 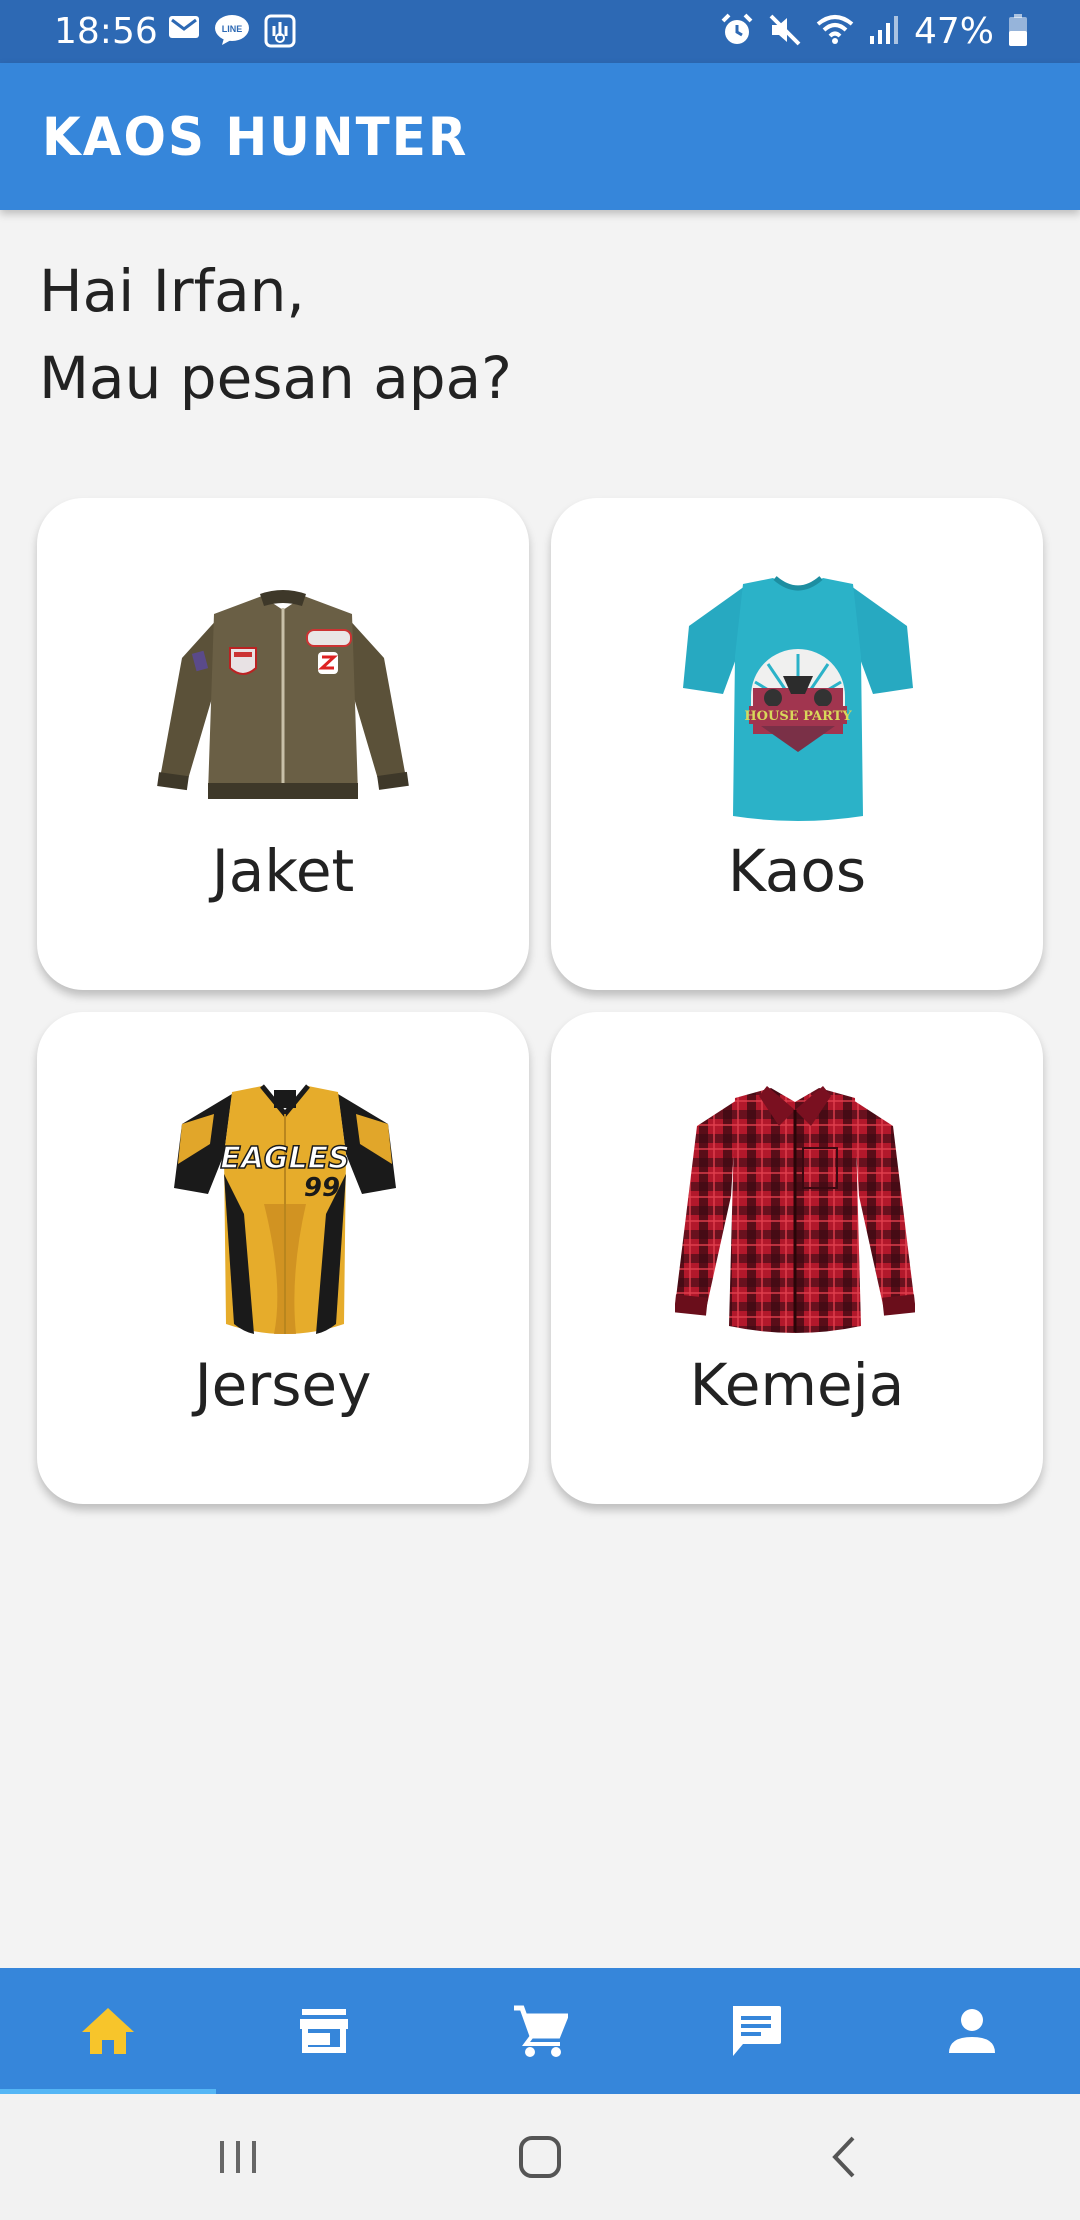 I want to click on recent-apps-button, so click(x=238, y=2157).